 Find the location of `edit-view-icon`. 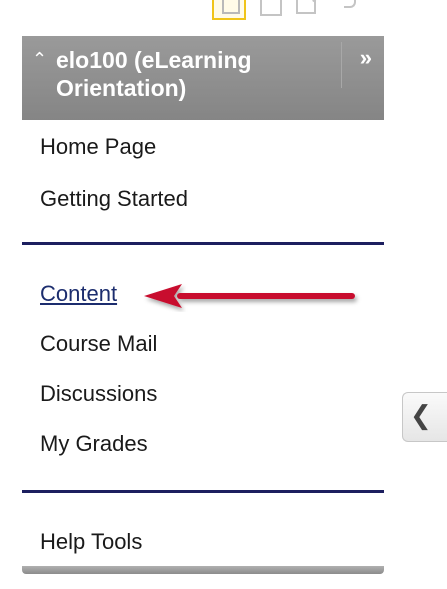

edit-view-icon is located at coordinates (306, 7).